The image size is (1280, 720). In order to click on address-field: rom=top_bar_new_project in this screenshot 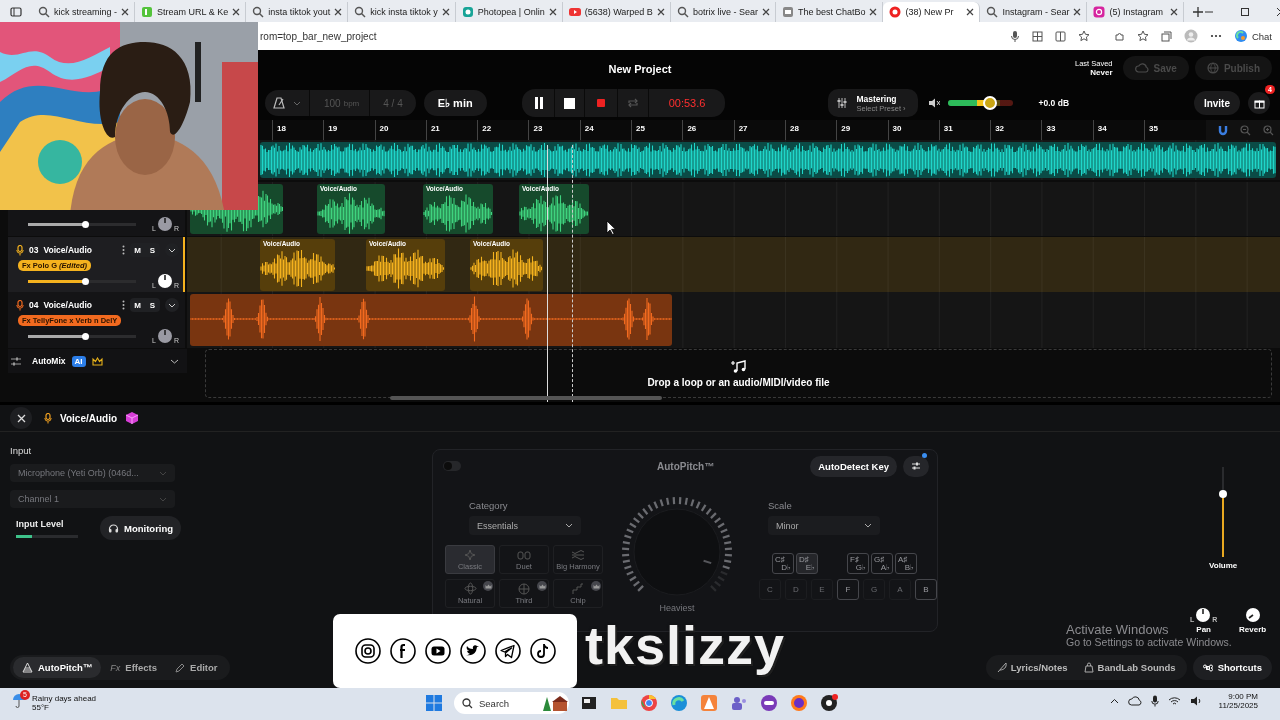, I will do `click(629, 36)`.